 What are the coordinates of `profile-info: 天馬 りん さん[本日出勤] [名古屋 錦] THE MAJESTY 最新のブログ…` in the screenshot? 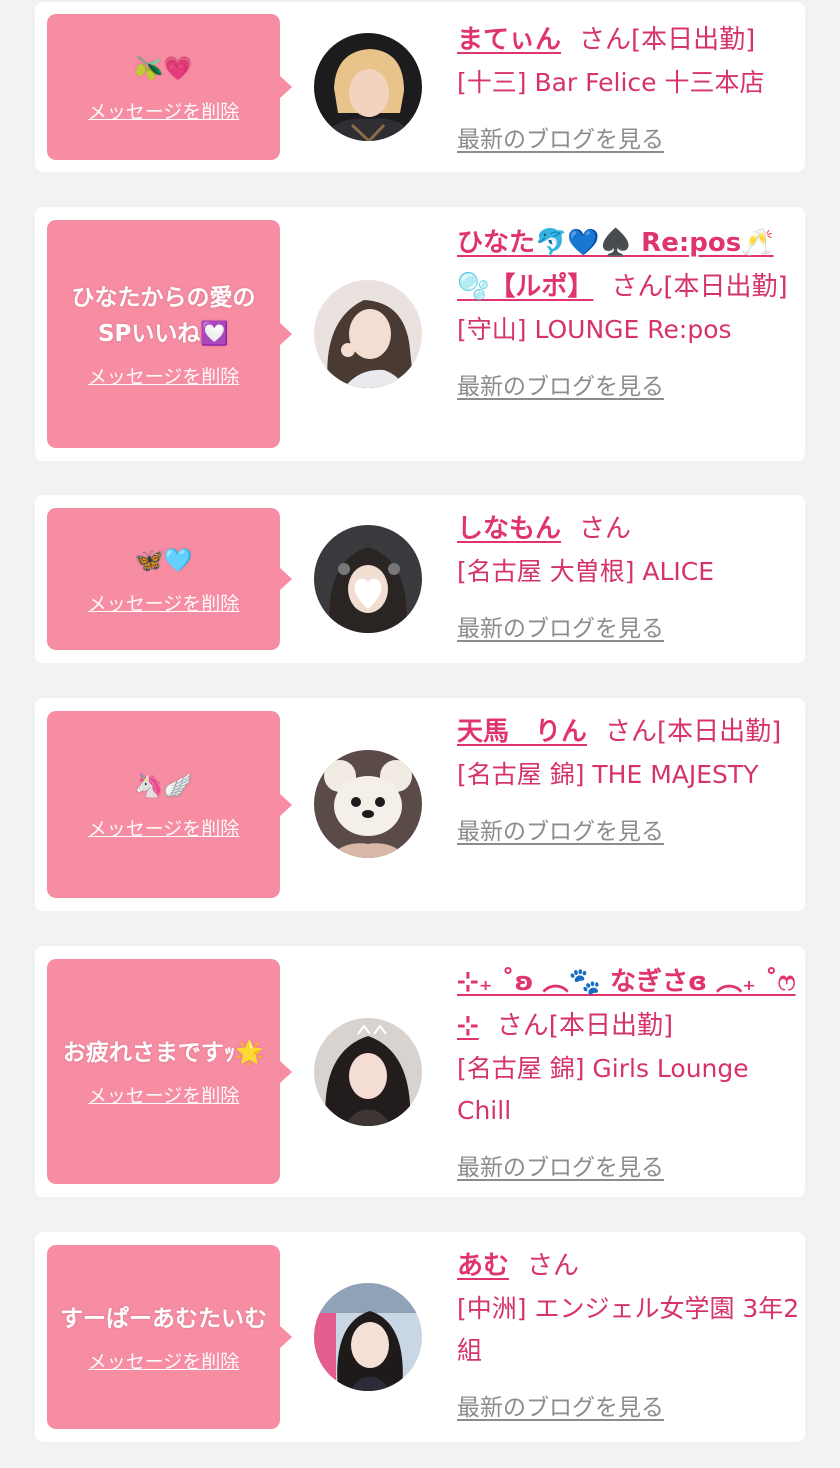 It's located at (629, 778).